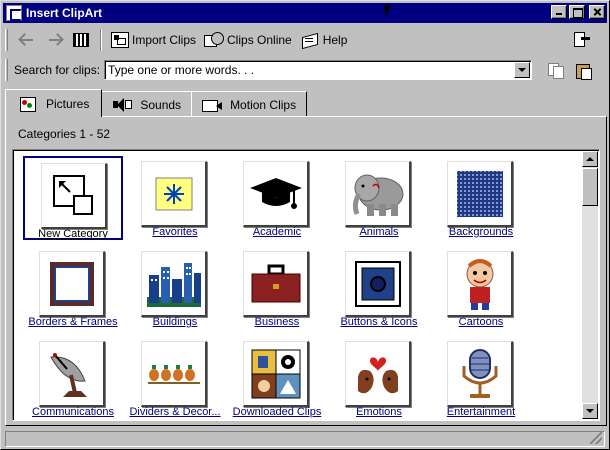 The image size is (610, 450). What do you see at coordinates (263, 104) in the screenshot?
I see `tab-motion-clips-label: Motion Clips` at bounding box center [263, 104].